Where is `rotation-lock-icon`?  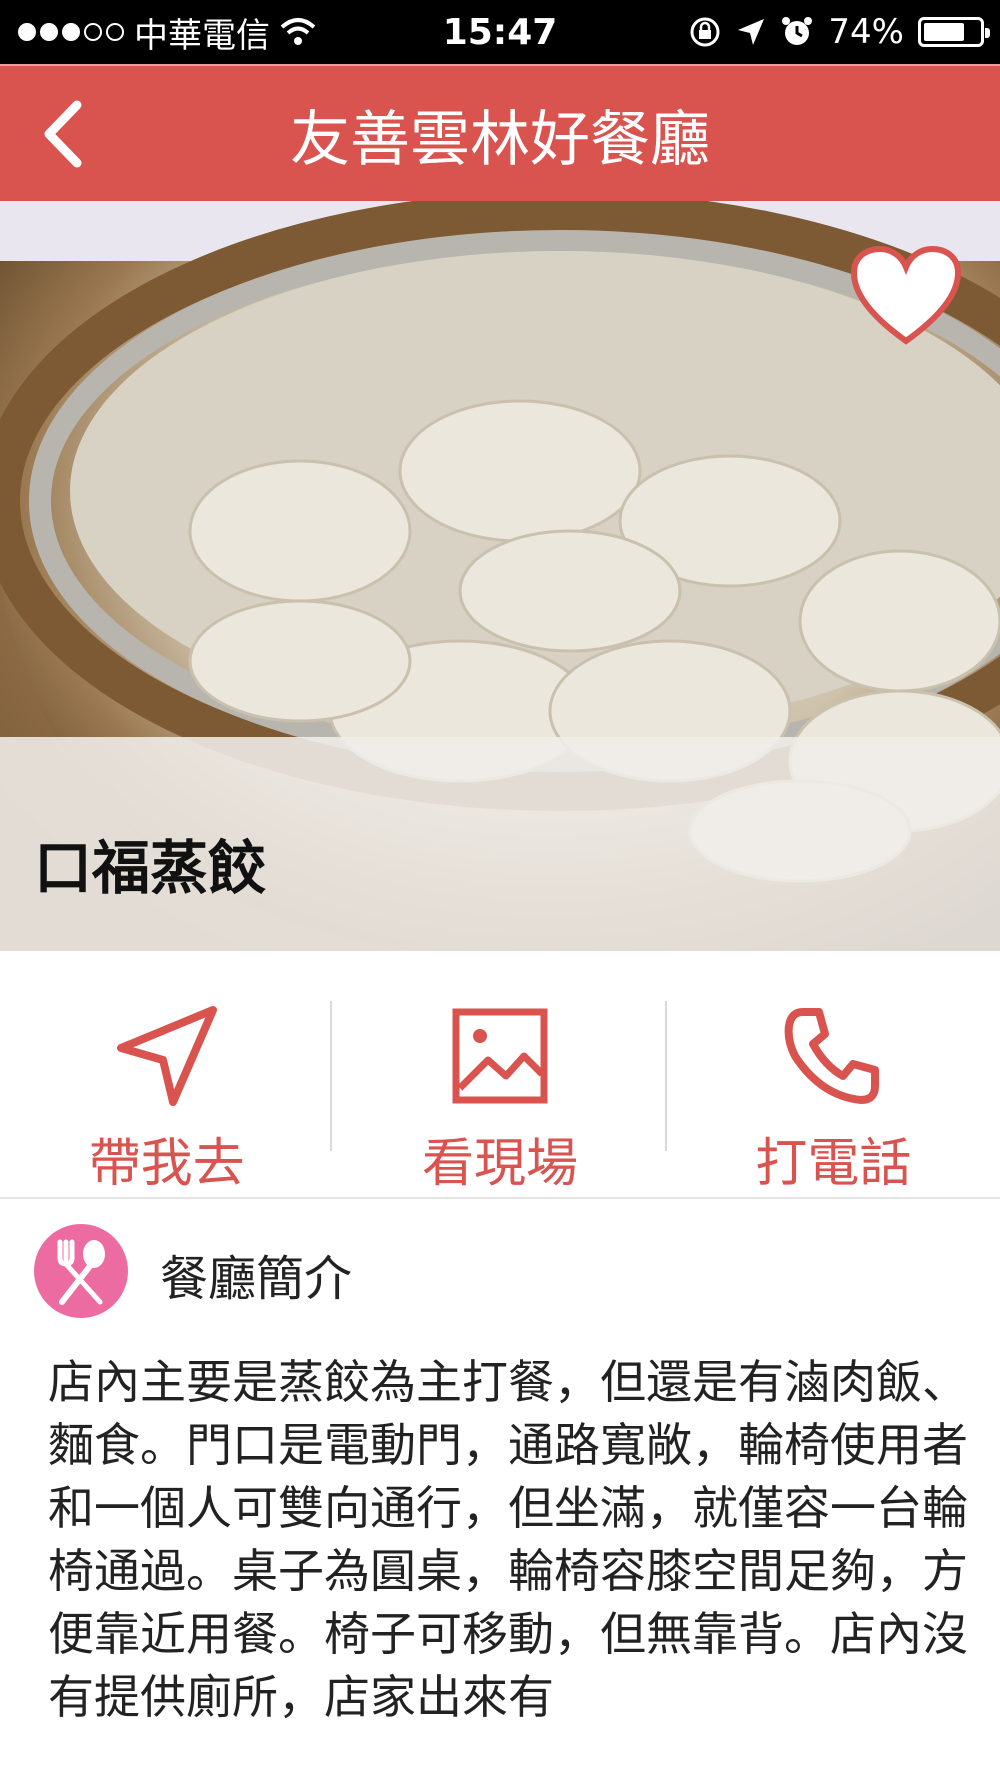
rotation-lock-icon is located at coordinates (705, 32).